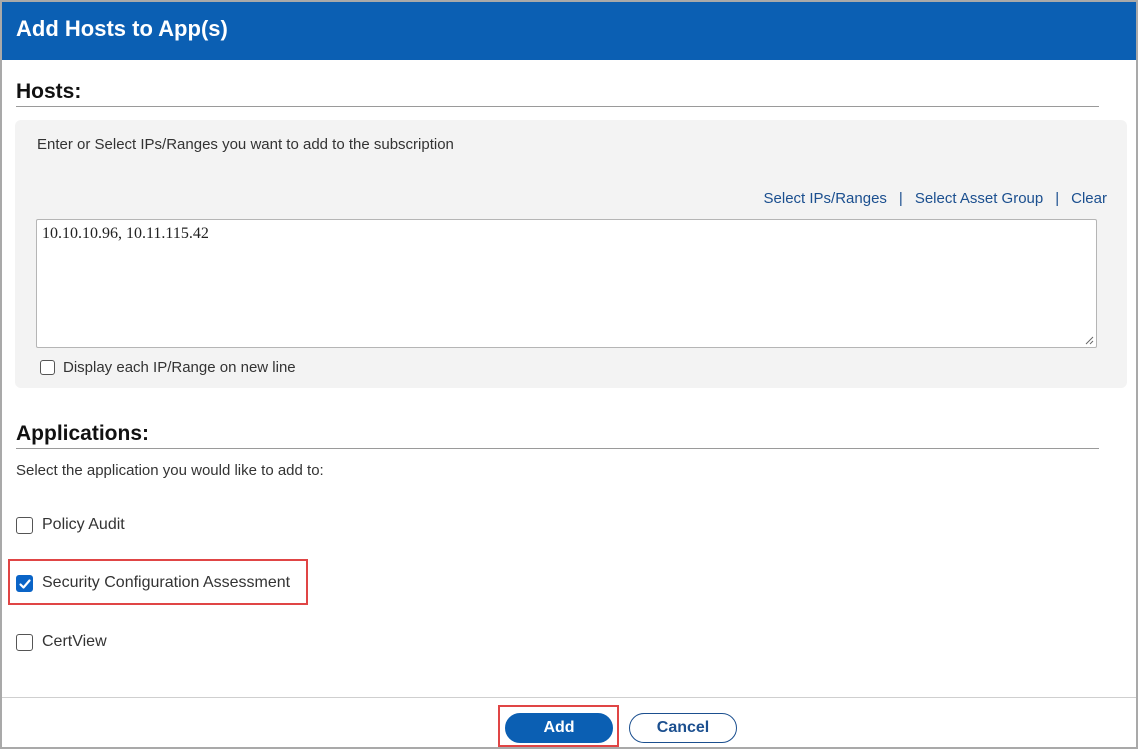 The width and height of the screenshot is (1138, 749). Describe the element at coordinates (825, 198) in the screenshot. I see `select-ips-ranges-link: Select IPs/Ranges` at that location.